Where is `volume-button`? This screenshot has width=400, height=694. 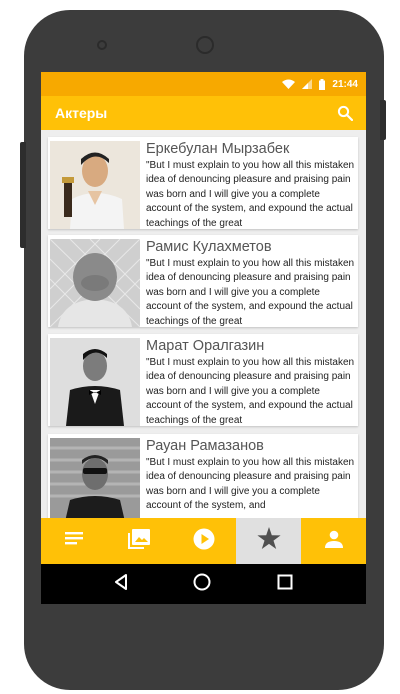 volume-button is located at coordinates (23, 195).